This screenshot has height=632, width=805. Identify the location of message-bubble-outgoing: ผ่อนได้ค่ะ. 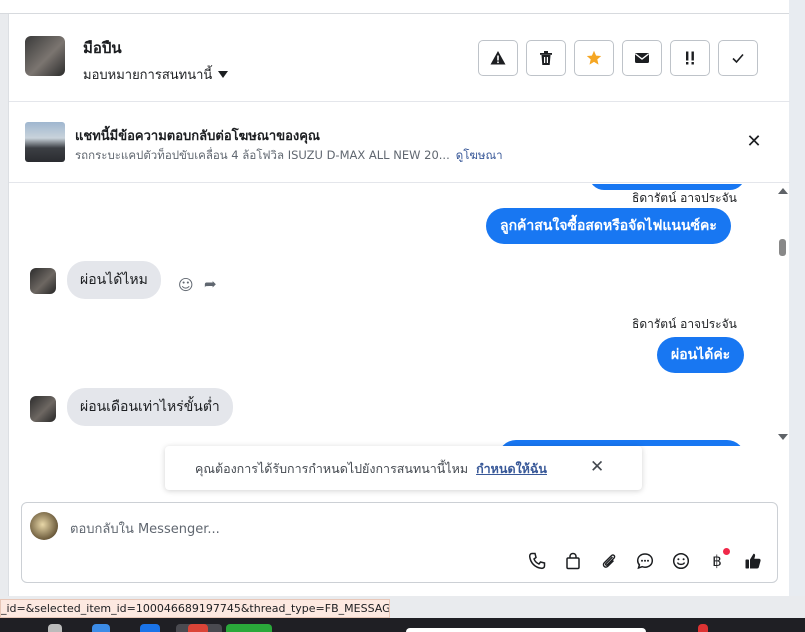
(701, 355).